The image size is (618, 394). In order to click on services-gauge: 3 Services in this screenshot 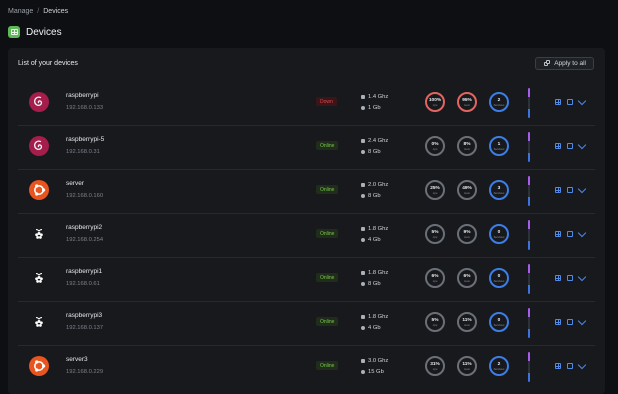, I will do `click(499, 190)`.